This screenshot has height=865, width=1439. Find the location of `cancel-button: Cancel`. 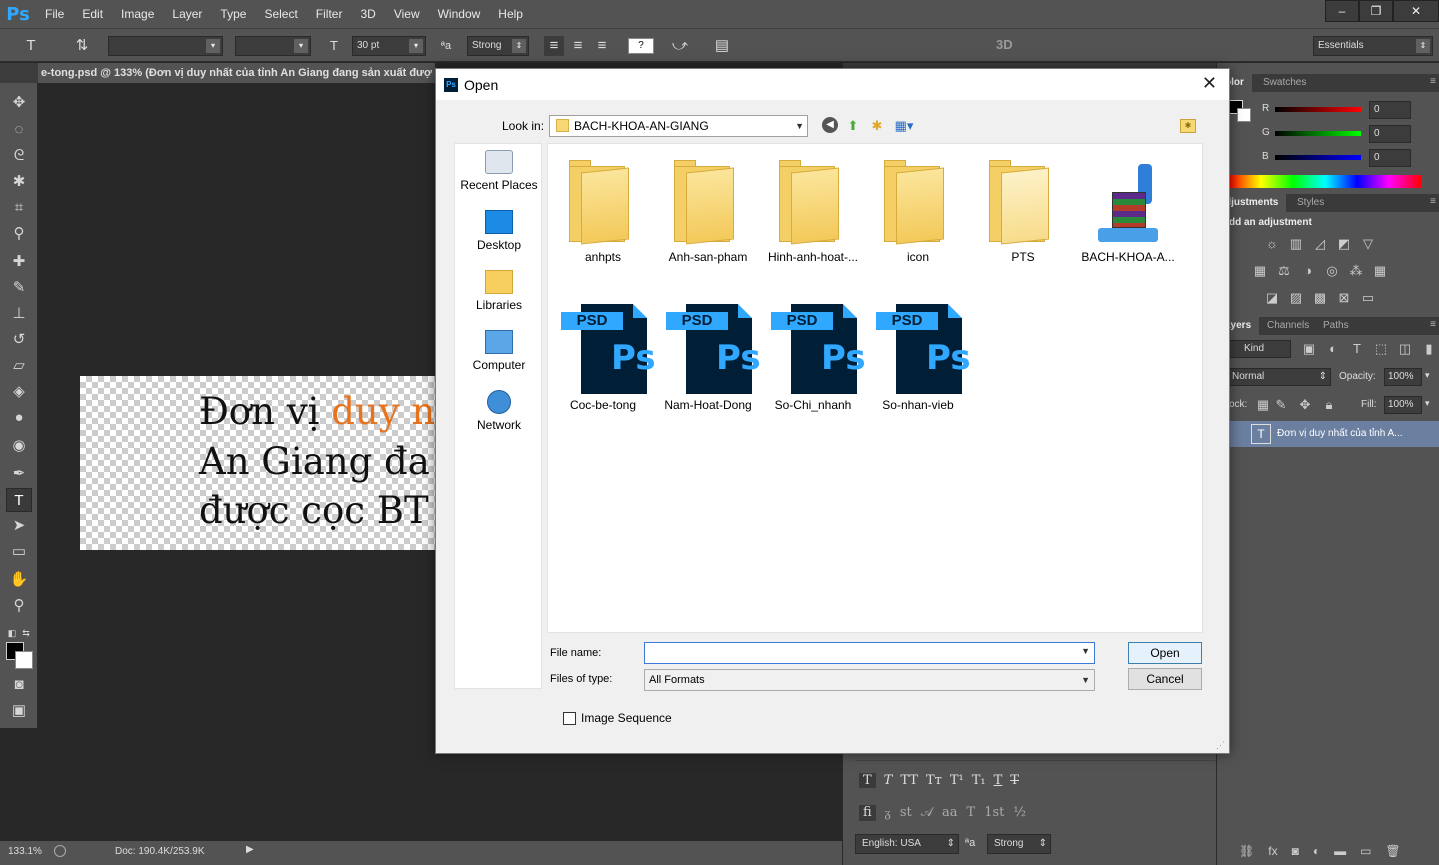

cancel-button: Cancel is located at coordinates (1165, 679).